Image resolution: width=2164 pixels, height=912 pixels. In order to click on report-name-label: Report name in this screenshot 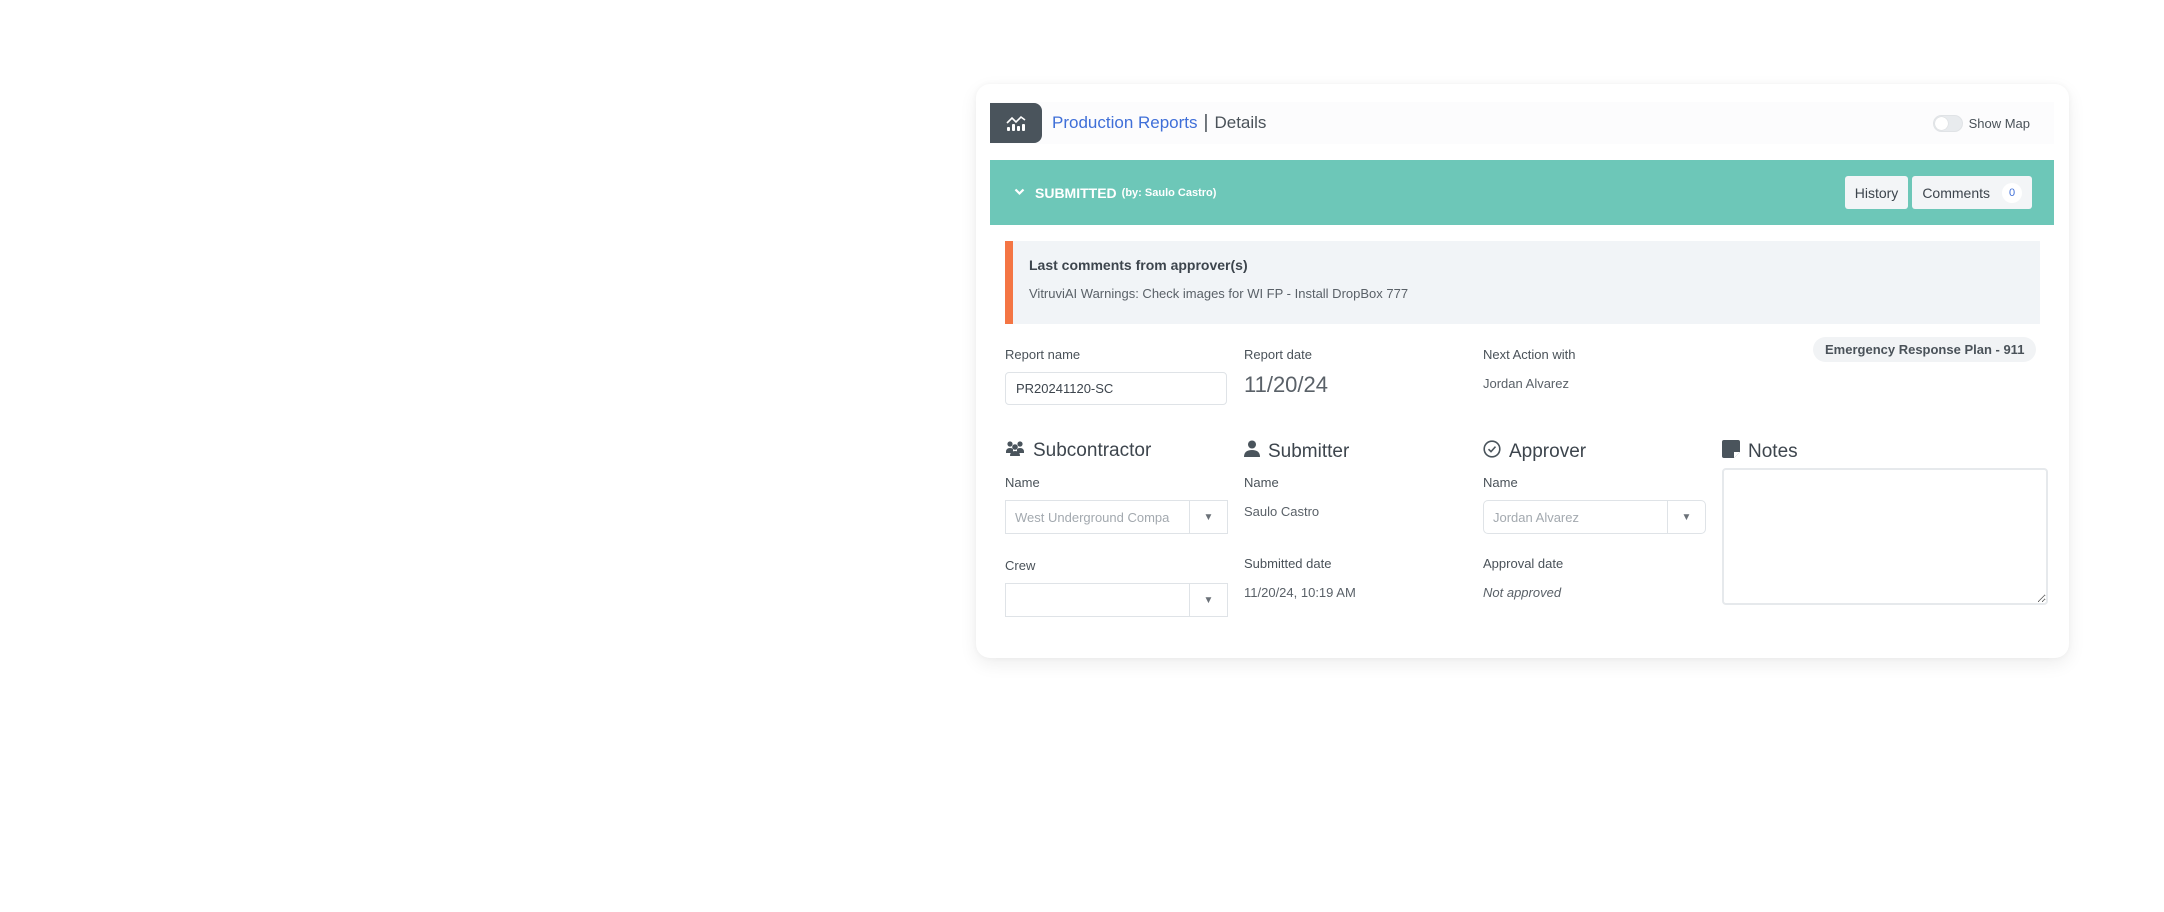, I will do `click(1043, 354)`.